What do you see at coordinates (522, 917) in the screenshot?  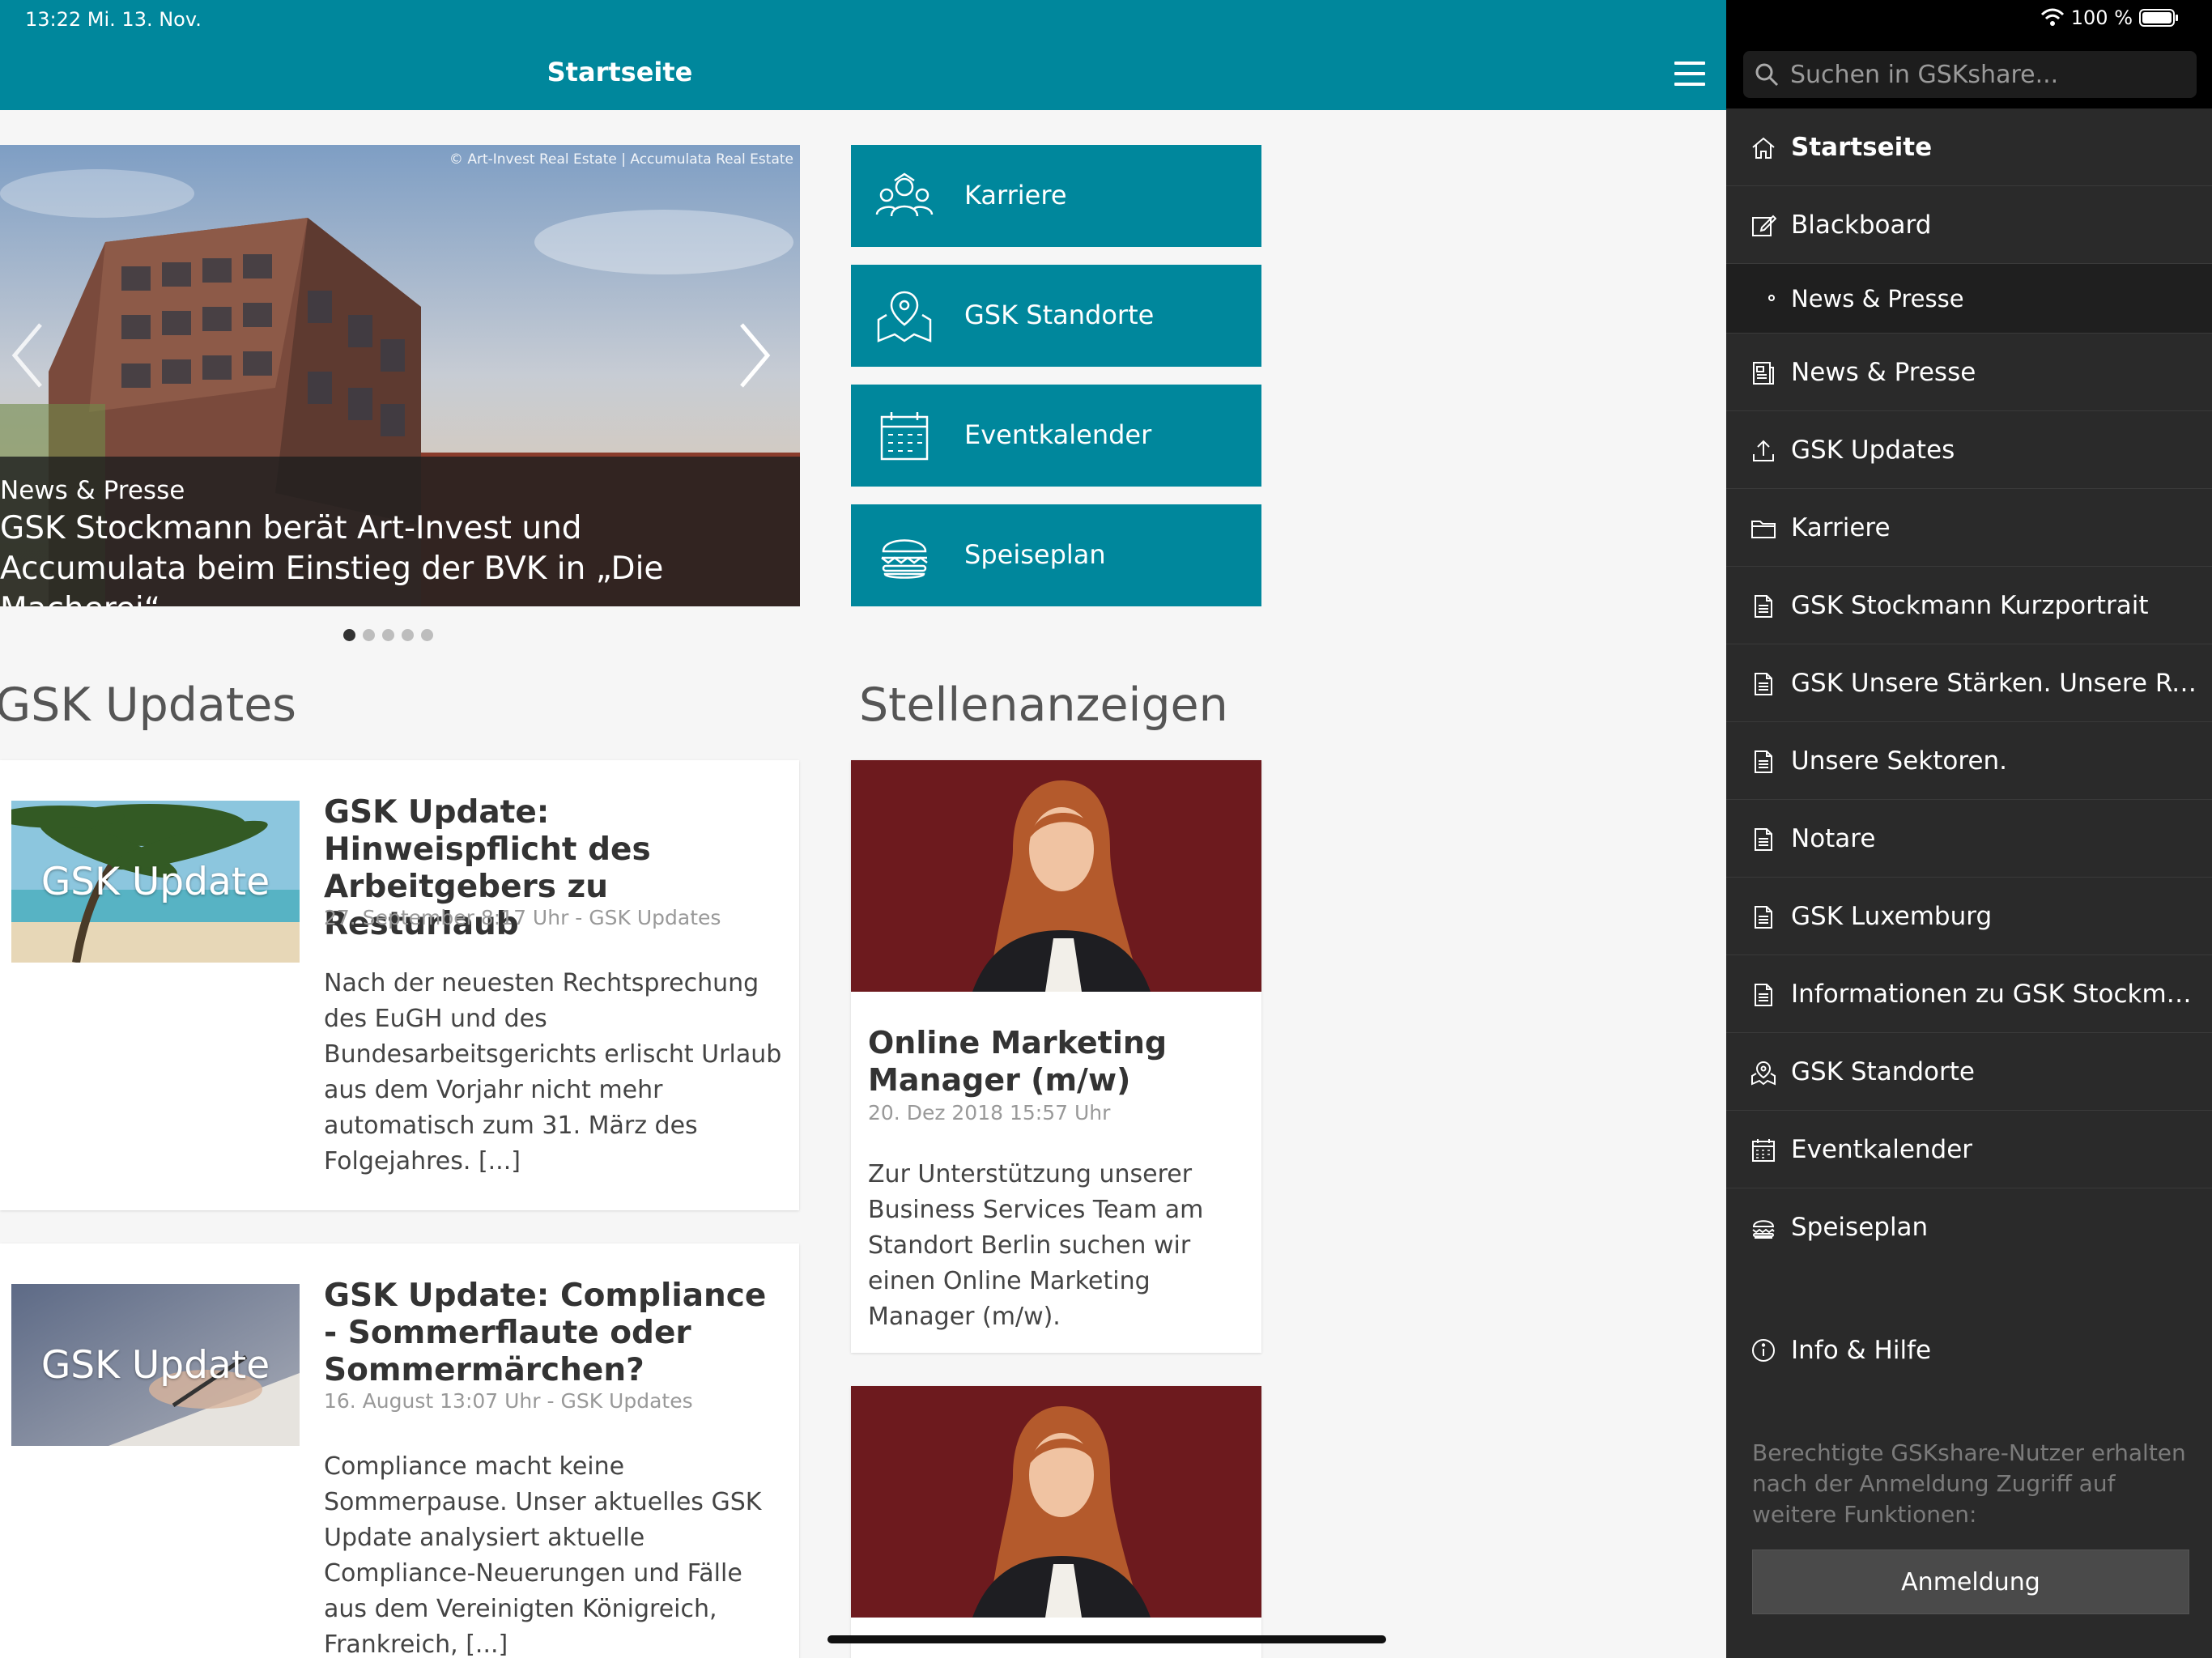 I see `update-meta: 27. September 8:17 Uhr - GSK Updates` at bounding box center [522, 917].